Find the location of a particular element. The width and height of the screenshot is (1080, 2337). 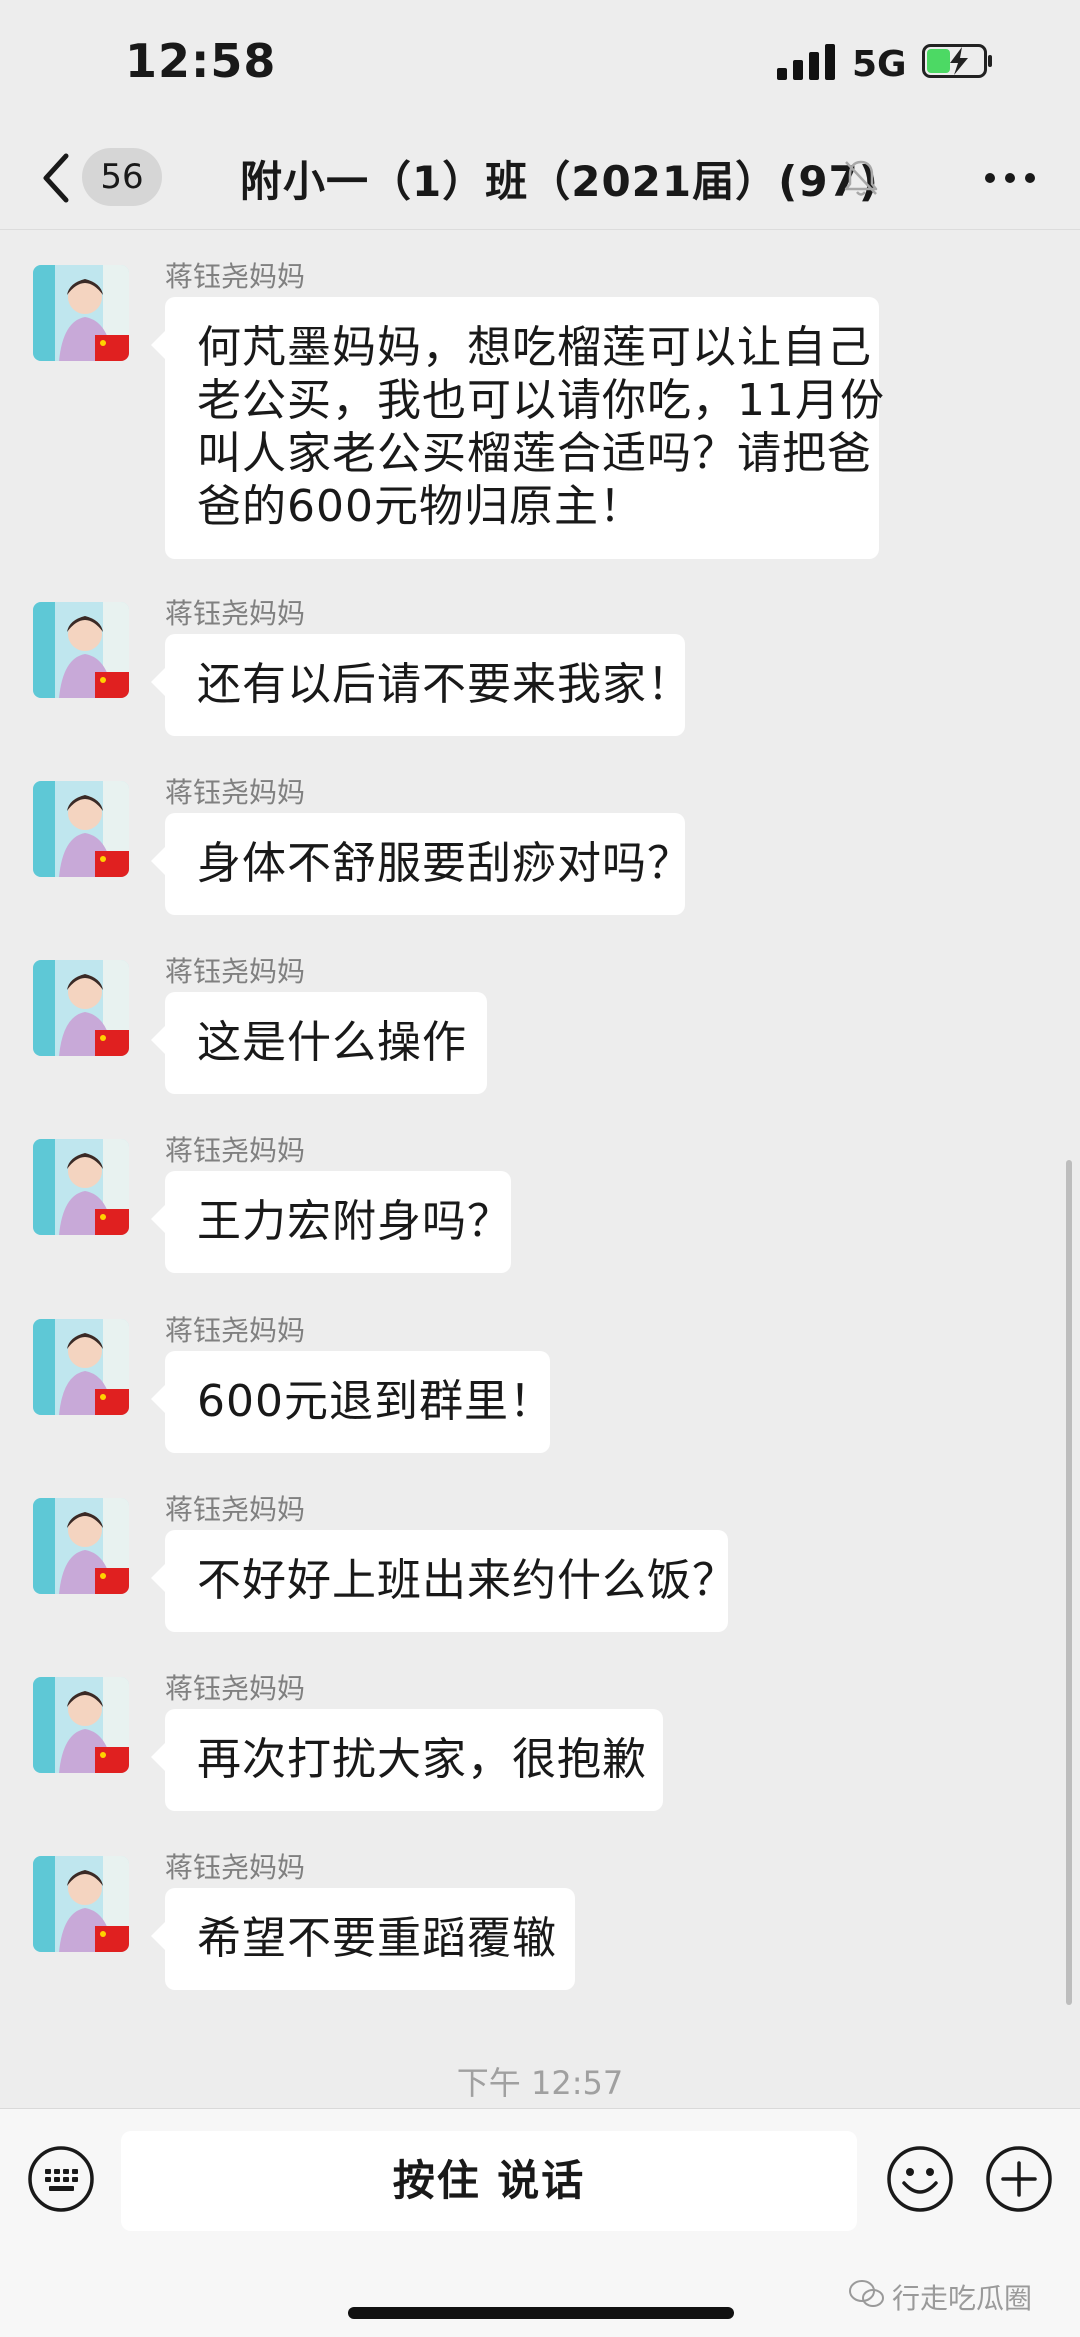

unread-count-badge: 56 is located at coordinates (122, 177).